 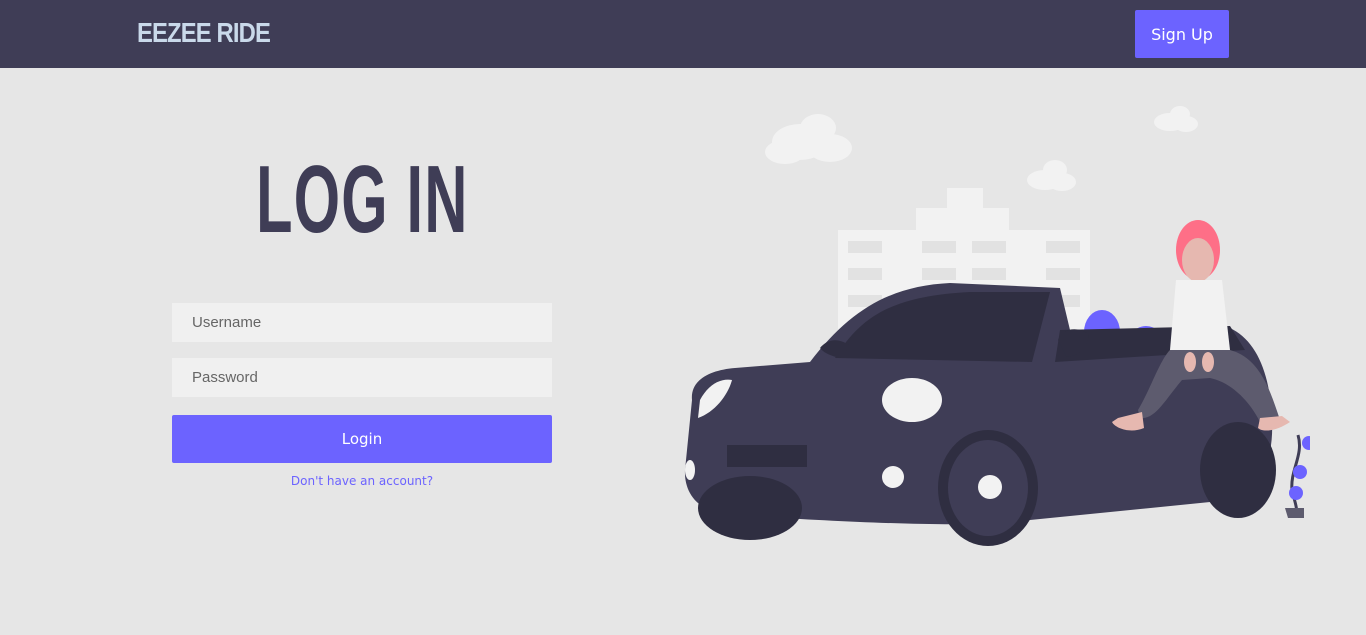 I want to click on page-title-text: LOG IN, so click(x=362, y=199).